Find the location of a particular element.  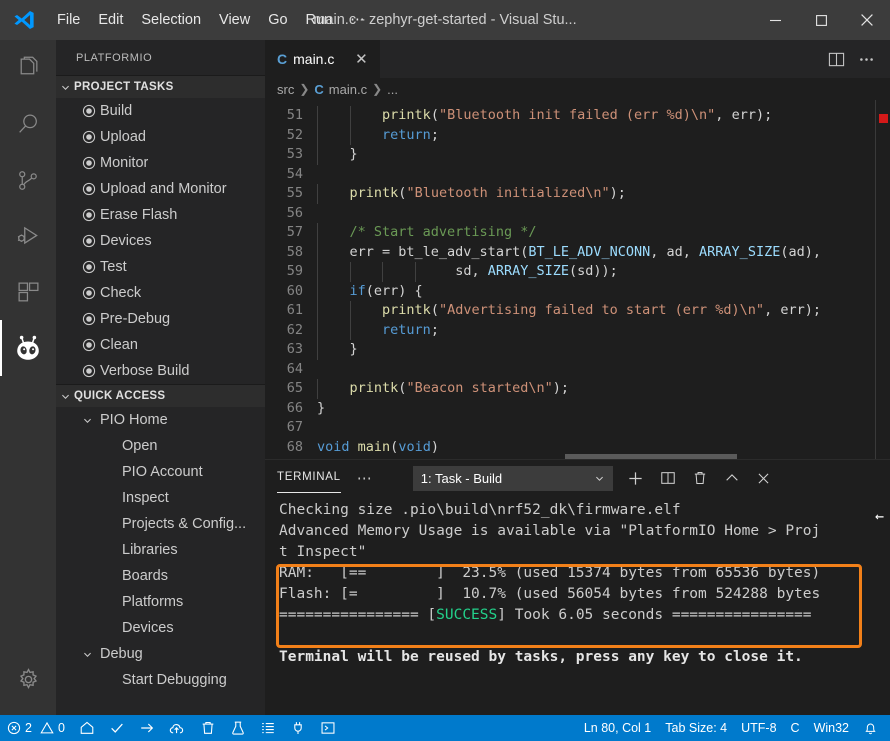

menu-run: Run is located at coordinates (319, 20).